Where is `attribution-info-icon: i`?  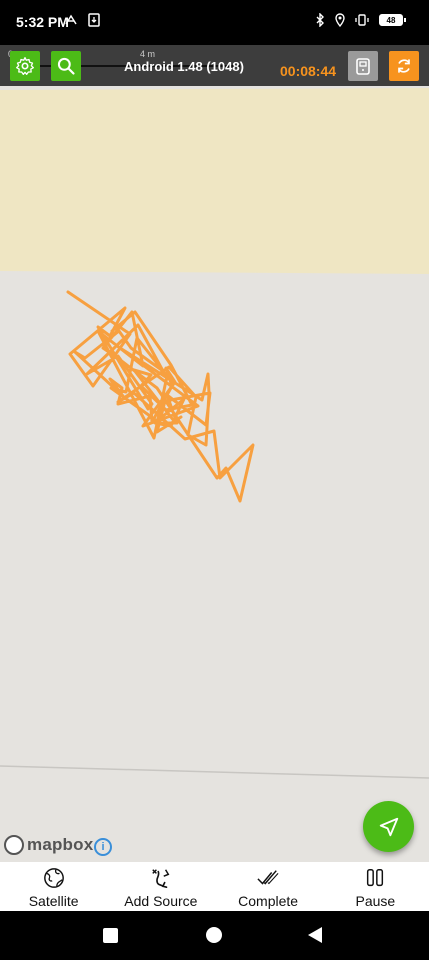 attribution-info-icon: i is located at coordinates (103, 847).